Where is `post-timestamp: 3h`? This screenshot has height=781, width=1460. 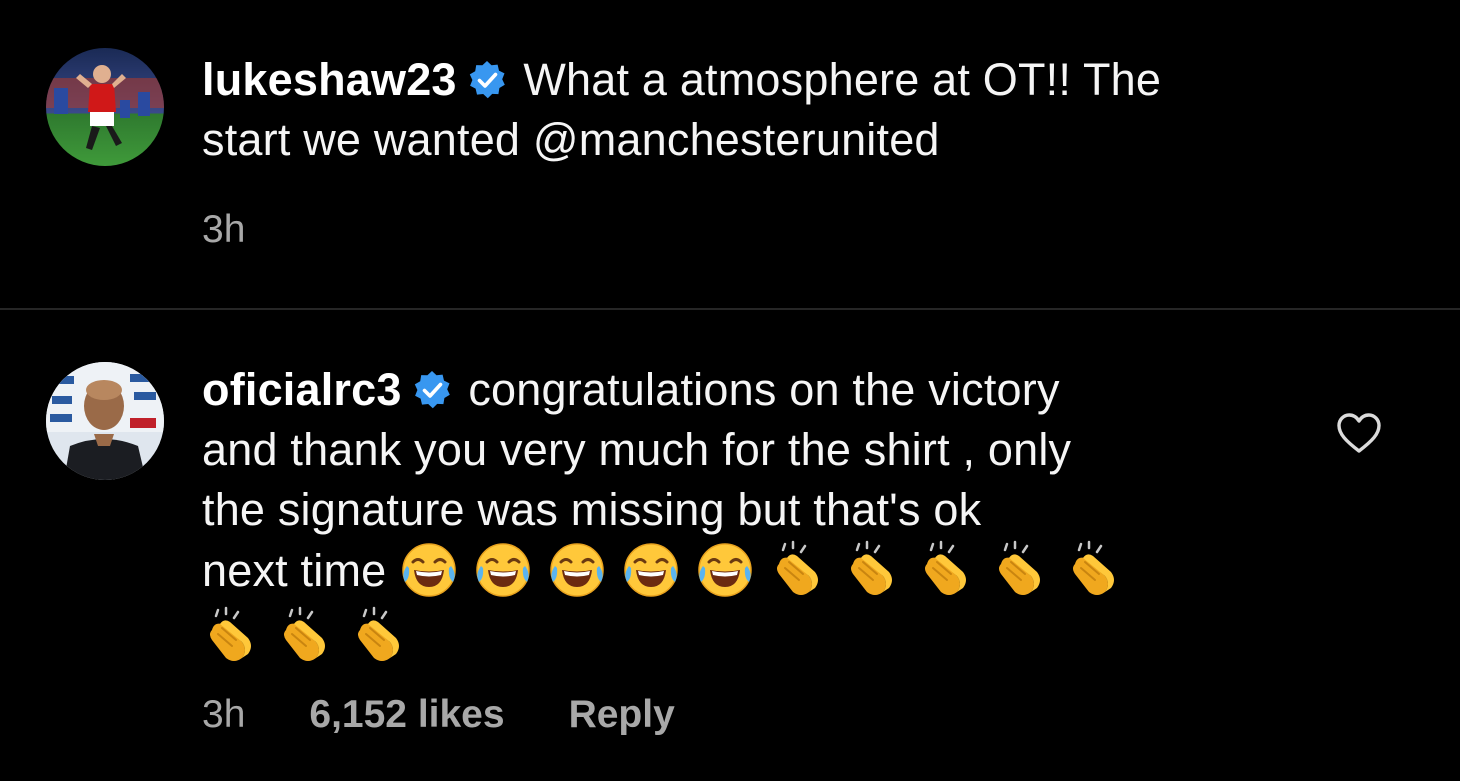
post-timestamp: 3h is located at coordinates (223, 229).